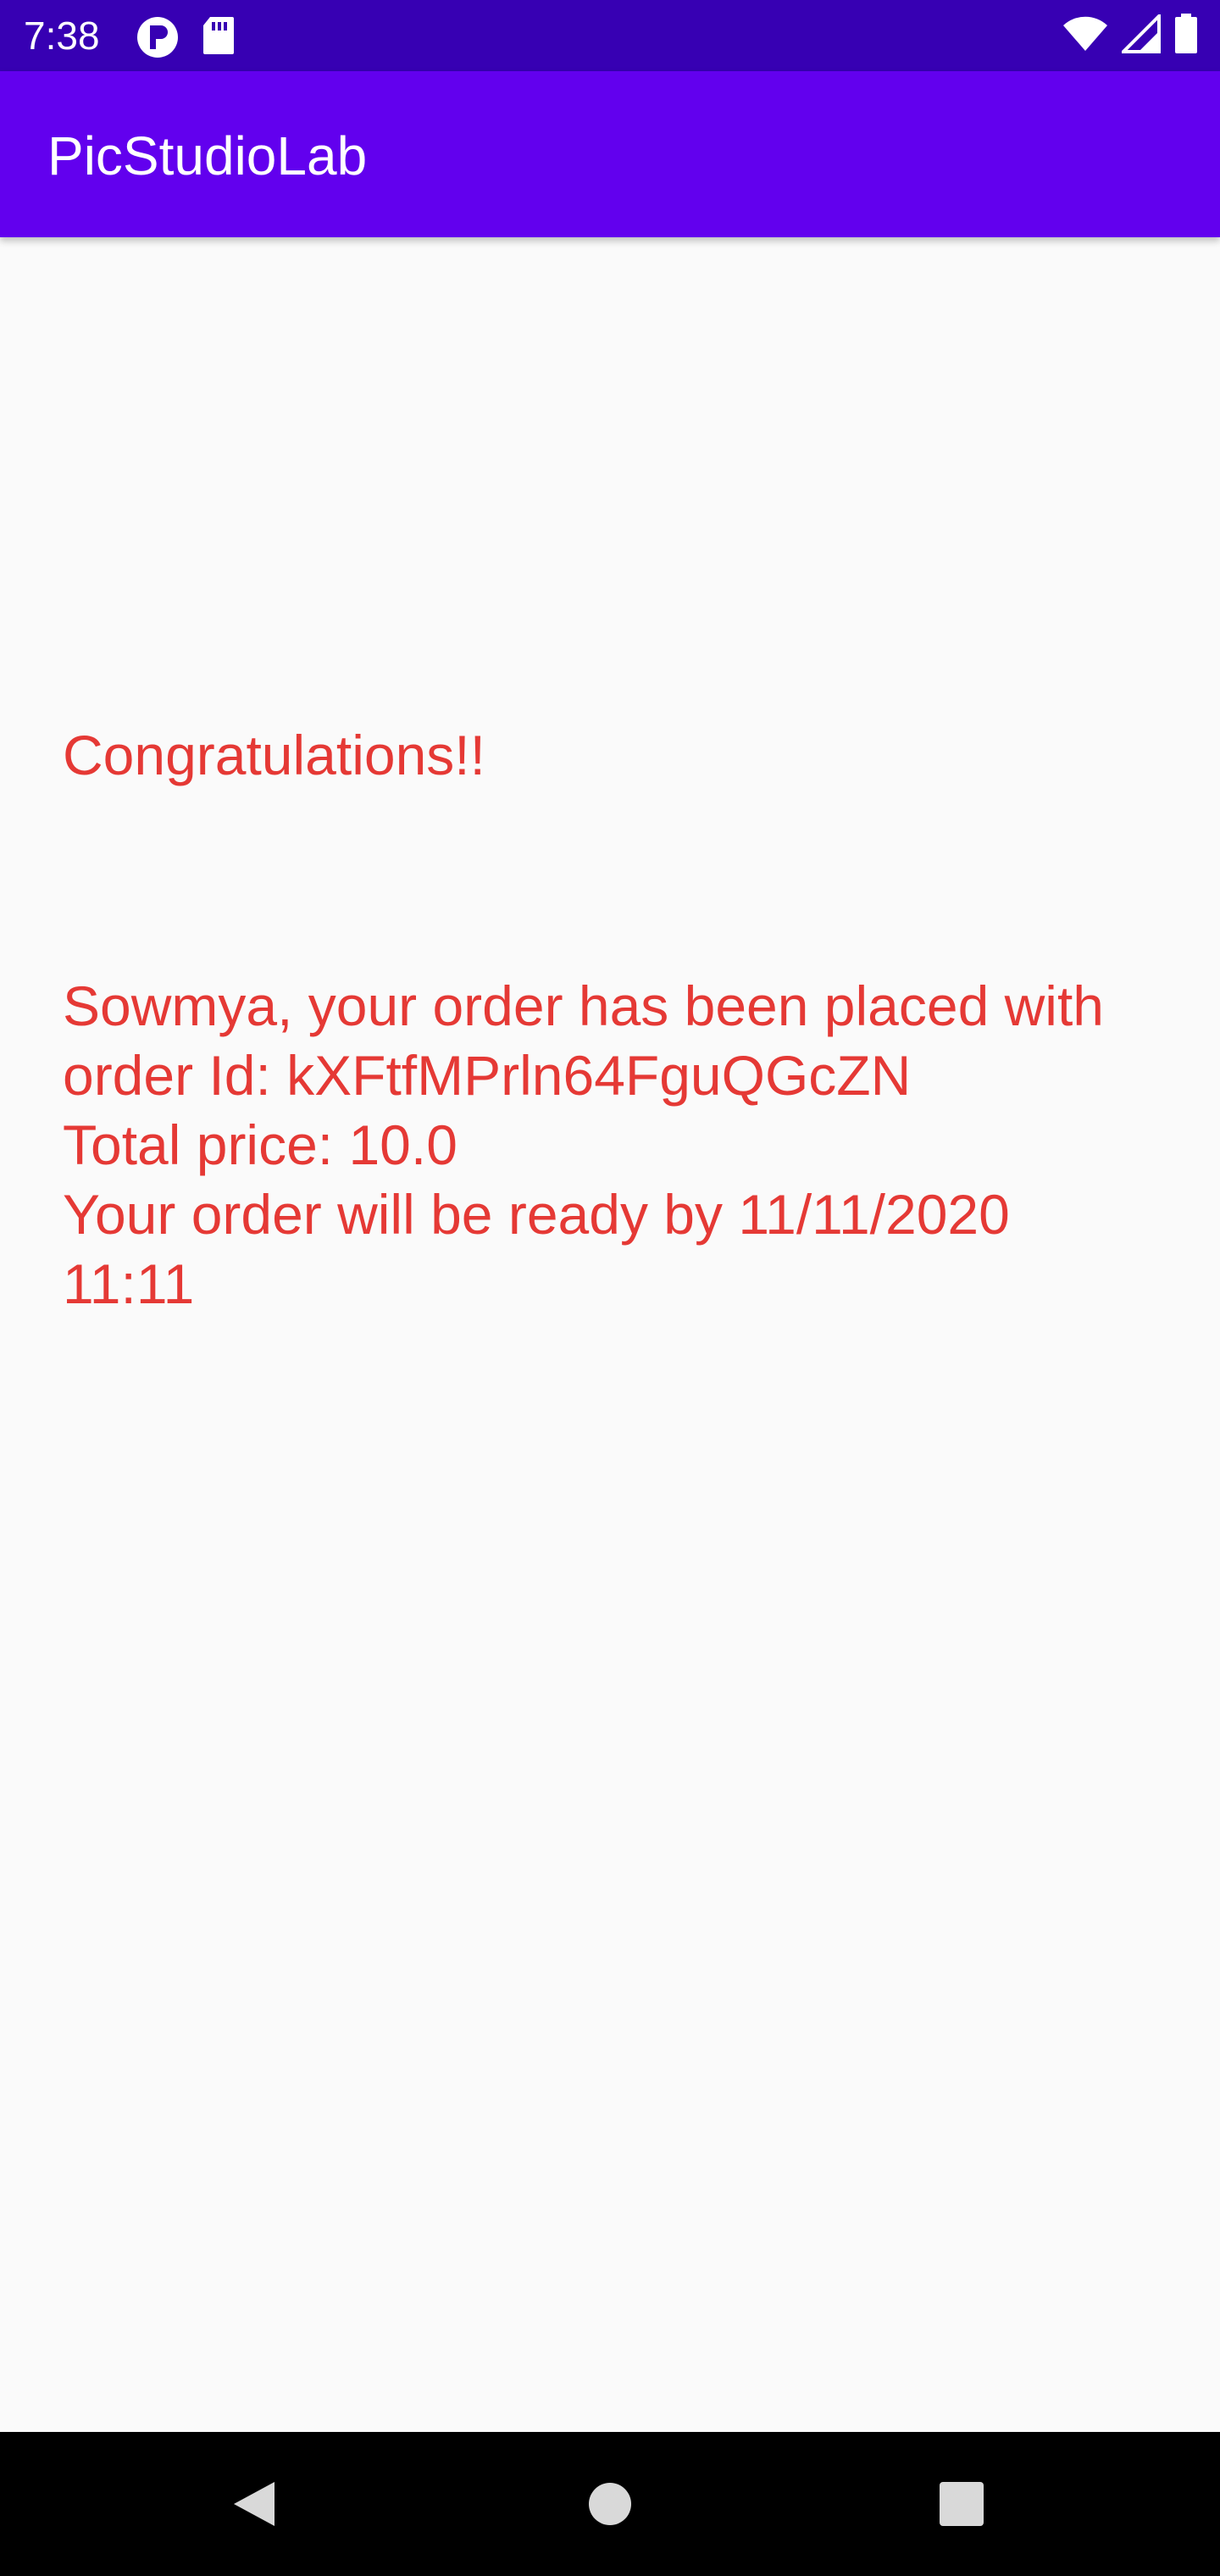 This screenshot has width=1220, height=2576. I want to click on navigation-bar, so click(610, 2504).